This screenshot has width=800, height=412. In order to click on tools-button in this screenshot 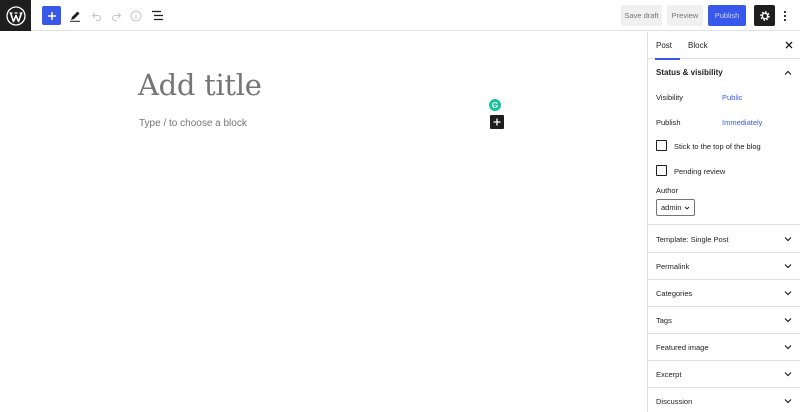, I will do `click(75, 15)`.